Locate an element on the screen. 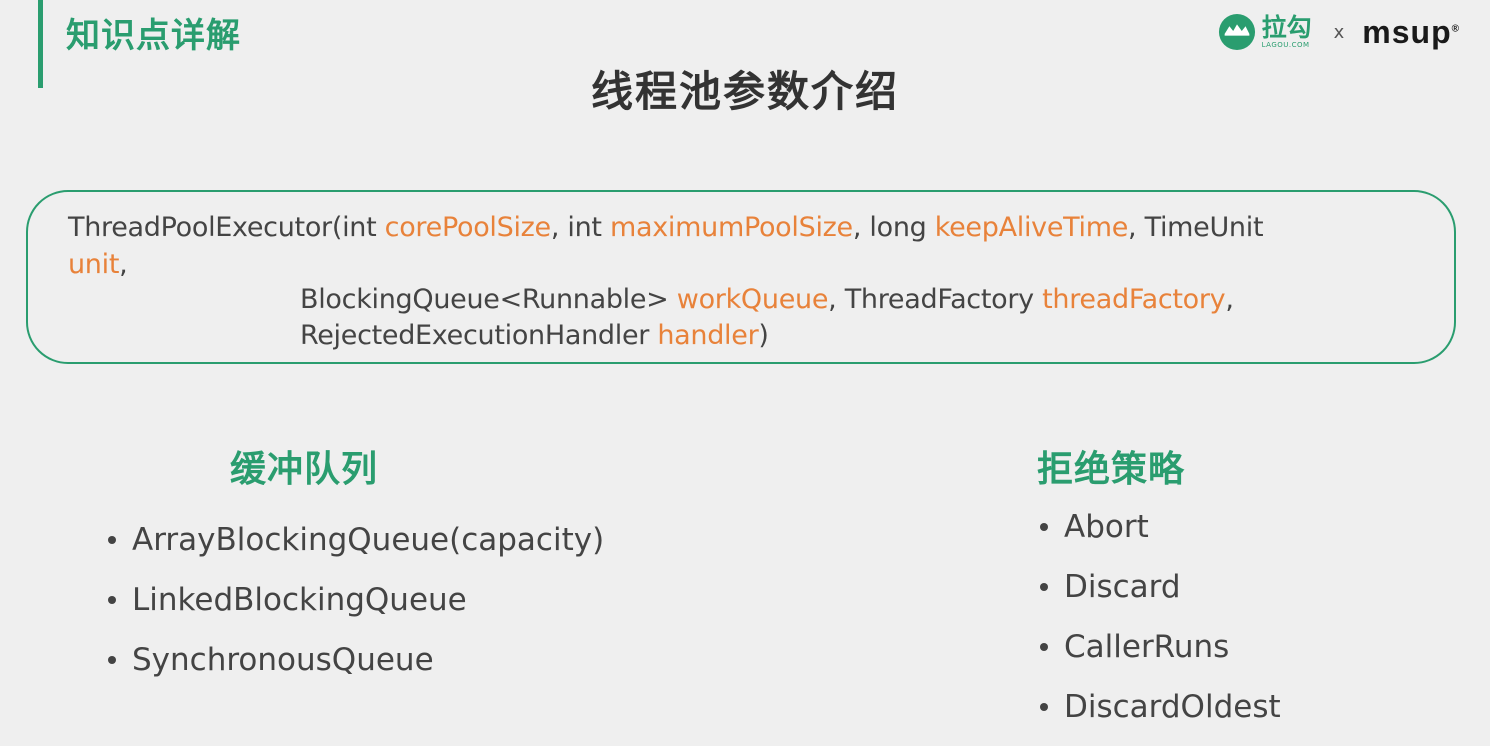 The height and width of the screenshot is (746, 1490). sig-param: unit is located at coordinates (94, 264).